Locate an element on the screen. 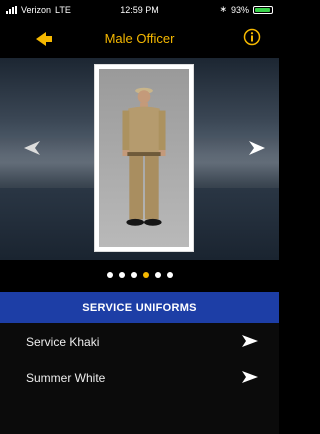 This screenshot has height=434, width=320. previous-arrow-icon is located at coordinates (32, 148).